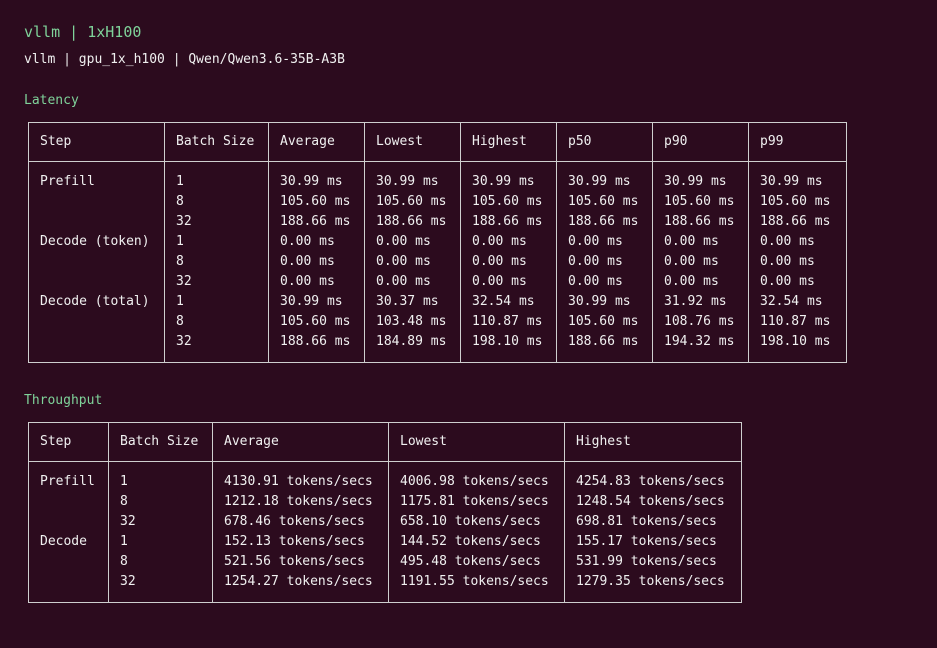 The image size is (937, 648). I want to click on throughput-section-label: Throughput, so click(63, 400).